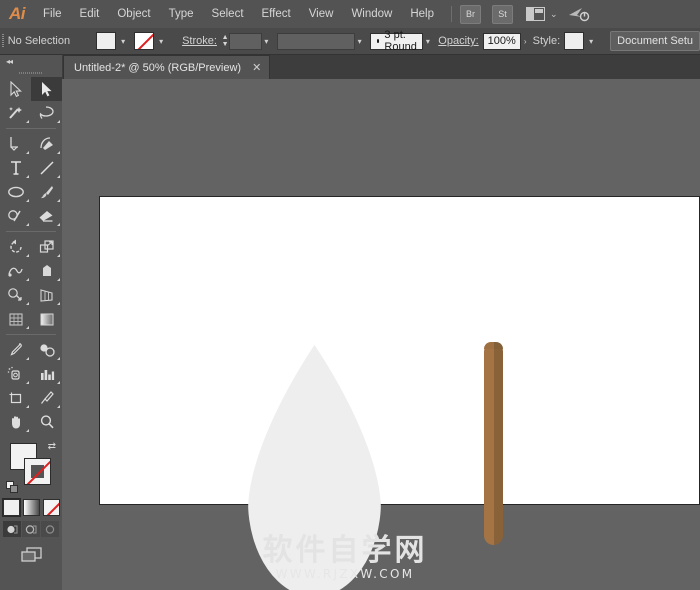 The image size is (700, 590). Describe the element at coordinates (46, 350) in the screenshot. I see `blend-tool` at that location.